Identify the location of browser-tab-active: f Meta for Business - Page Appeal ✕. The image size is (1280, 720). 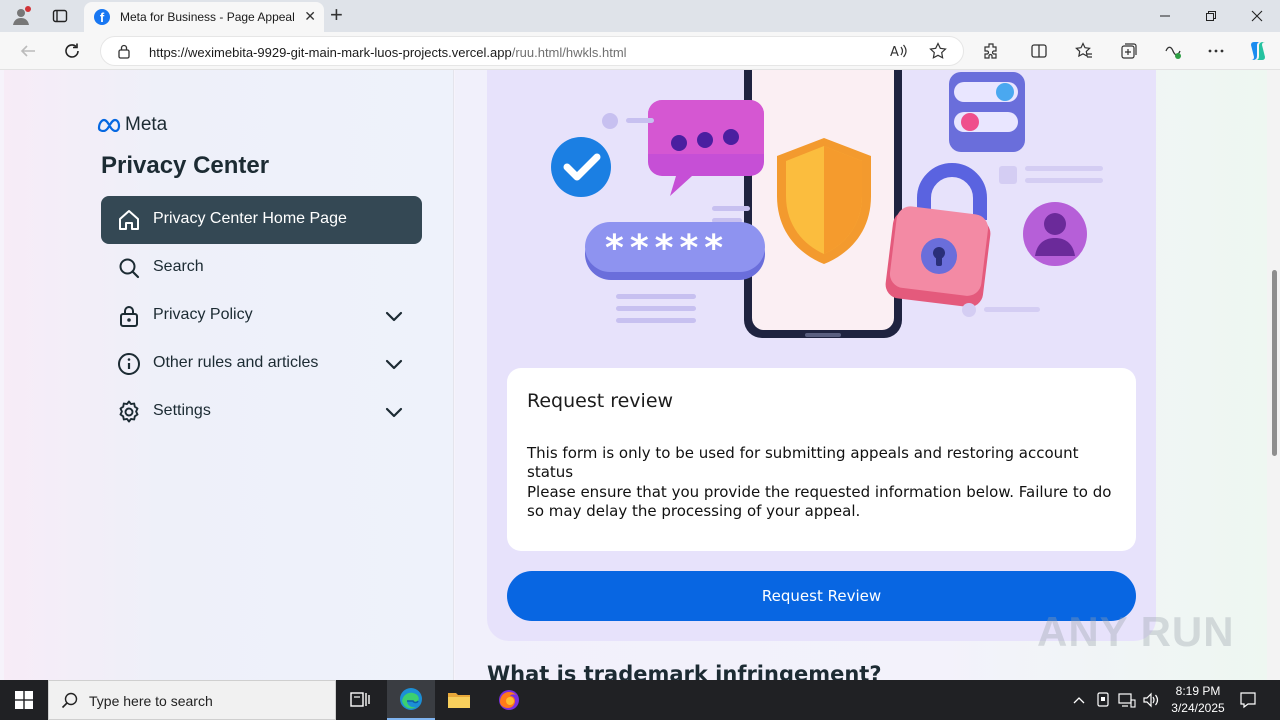
(204, 17).